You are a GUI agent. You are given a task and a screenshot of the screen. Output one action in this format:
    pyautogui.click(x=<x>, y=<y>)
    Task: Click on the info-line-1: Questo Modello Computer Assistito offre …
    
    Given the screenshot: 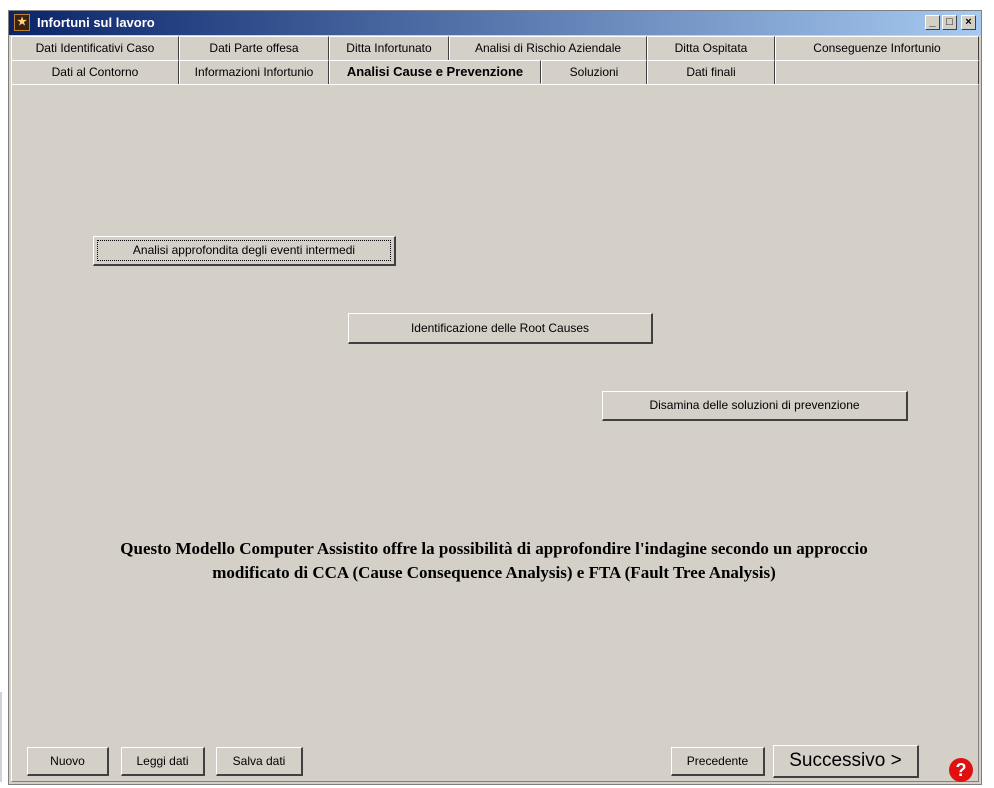 What is the action you would take?
    pyautogui.click(x=494, y=548)
    